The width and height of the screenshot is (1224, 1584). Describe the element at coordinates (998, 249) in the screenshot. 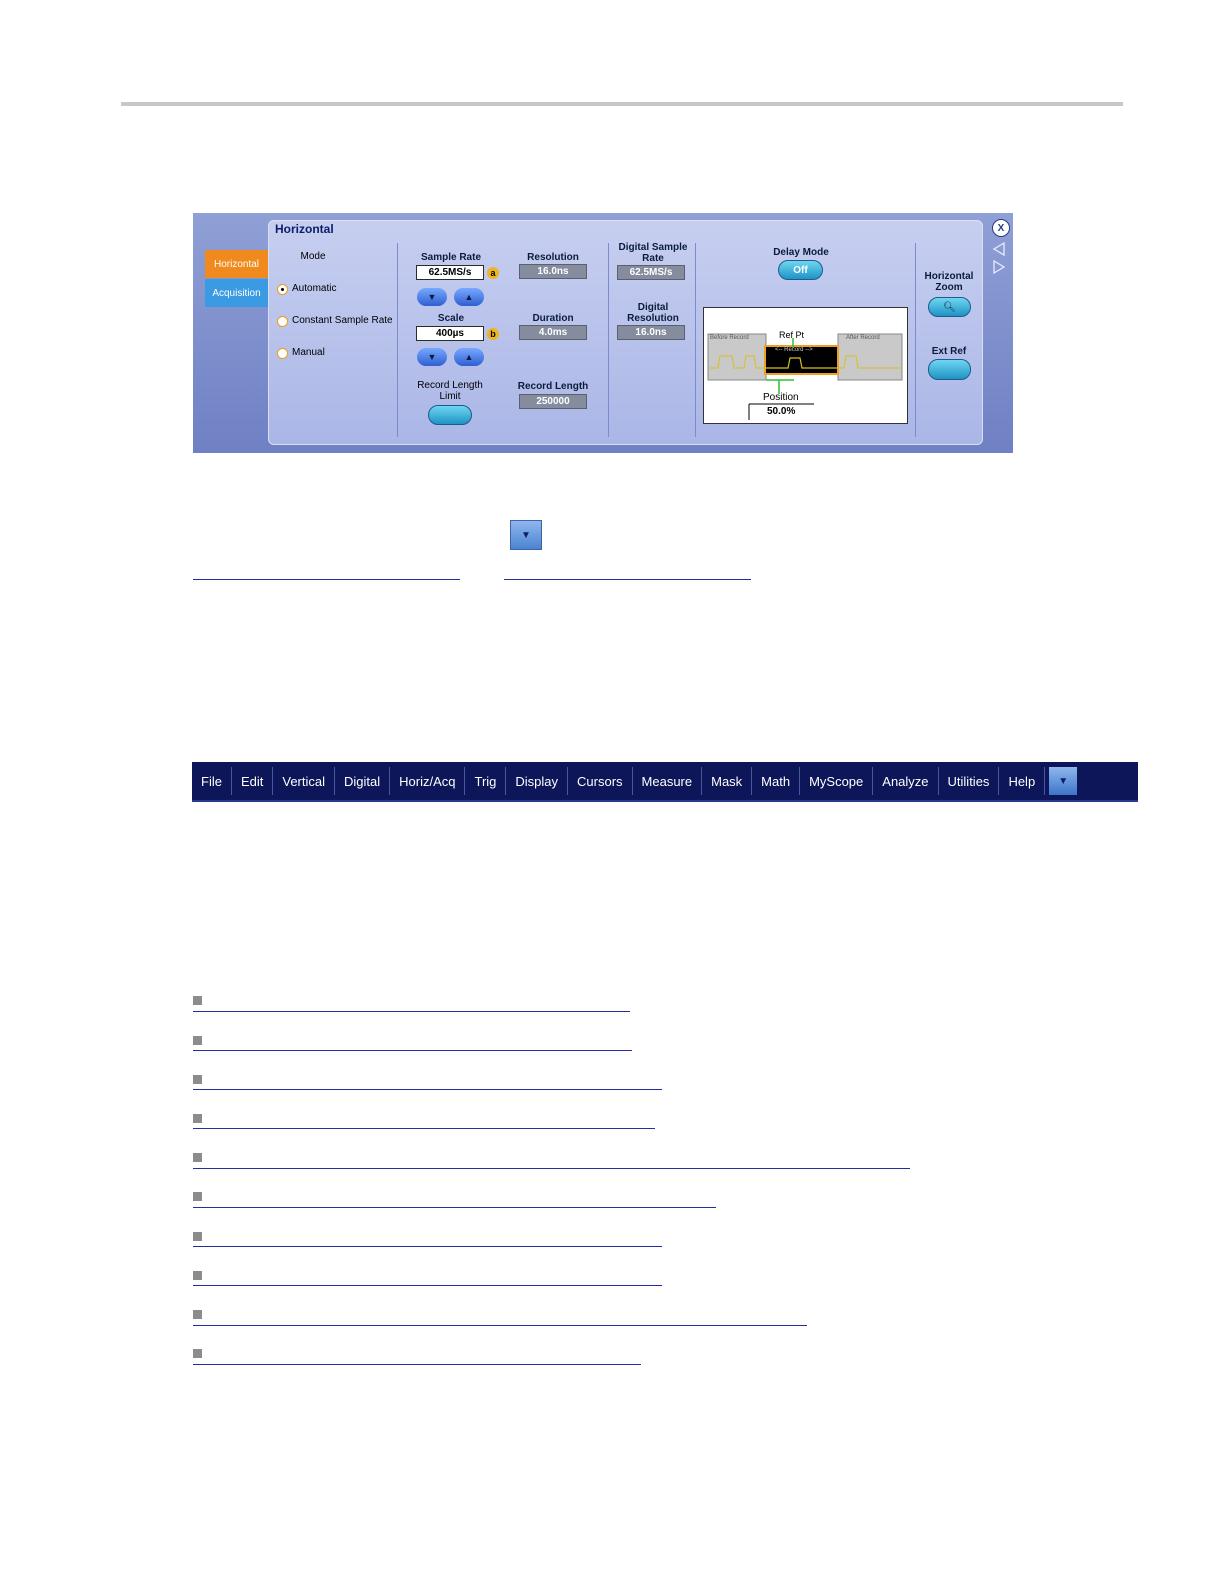

I see `previous-arrow-icon` at that location.